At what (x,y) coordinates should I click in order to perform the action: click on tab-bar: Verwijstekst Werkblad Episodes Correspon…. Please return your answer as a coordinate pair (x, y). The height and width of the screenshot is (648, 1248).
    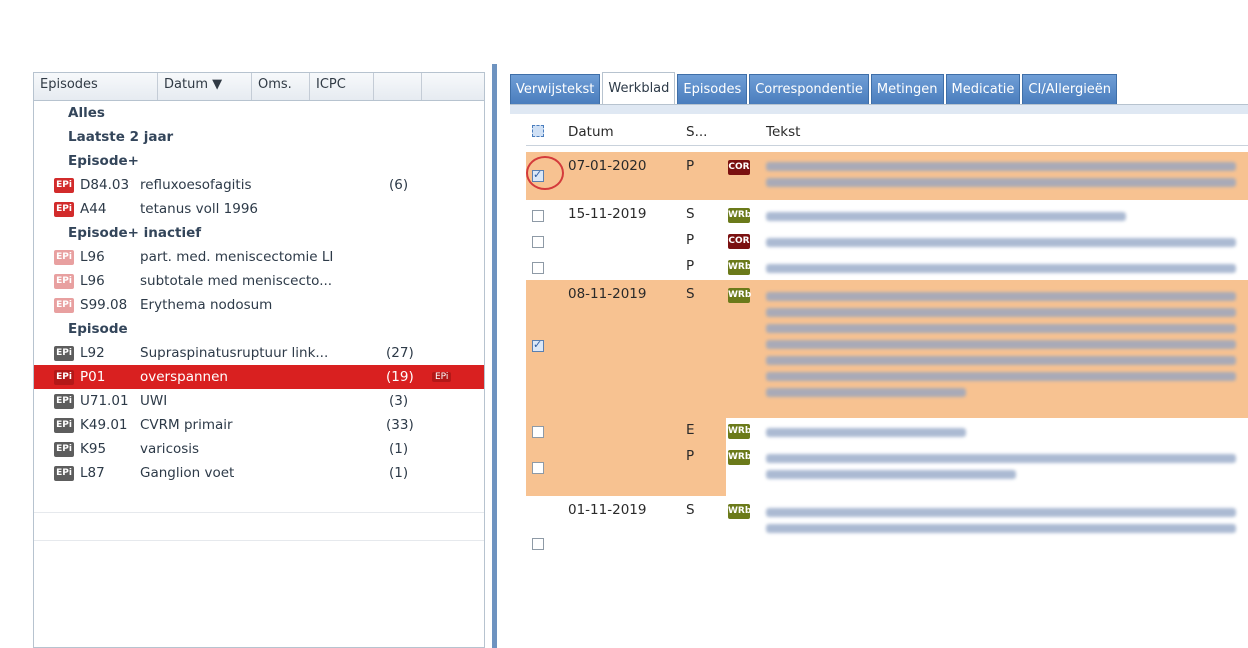
    Looking at the image, I should click on (879, 88).